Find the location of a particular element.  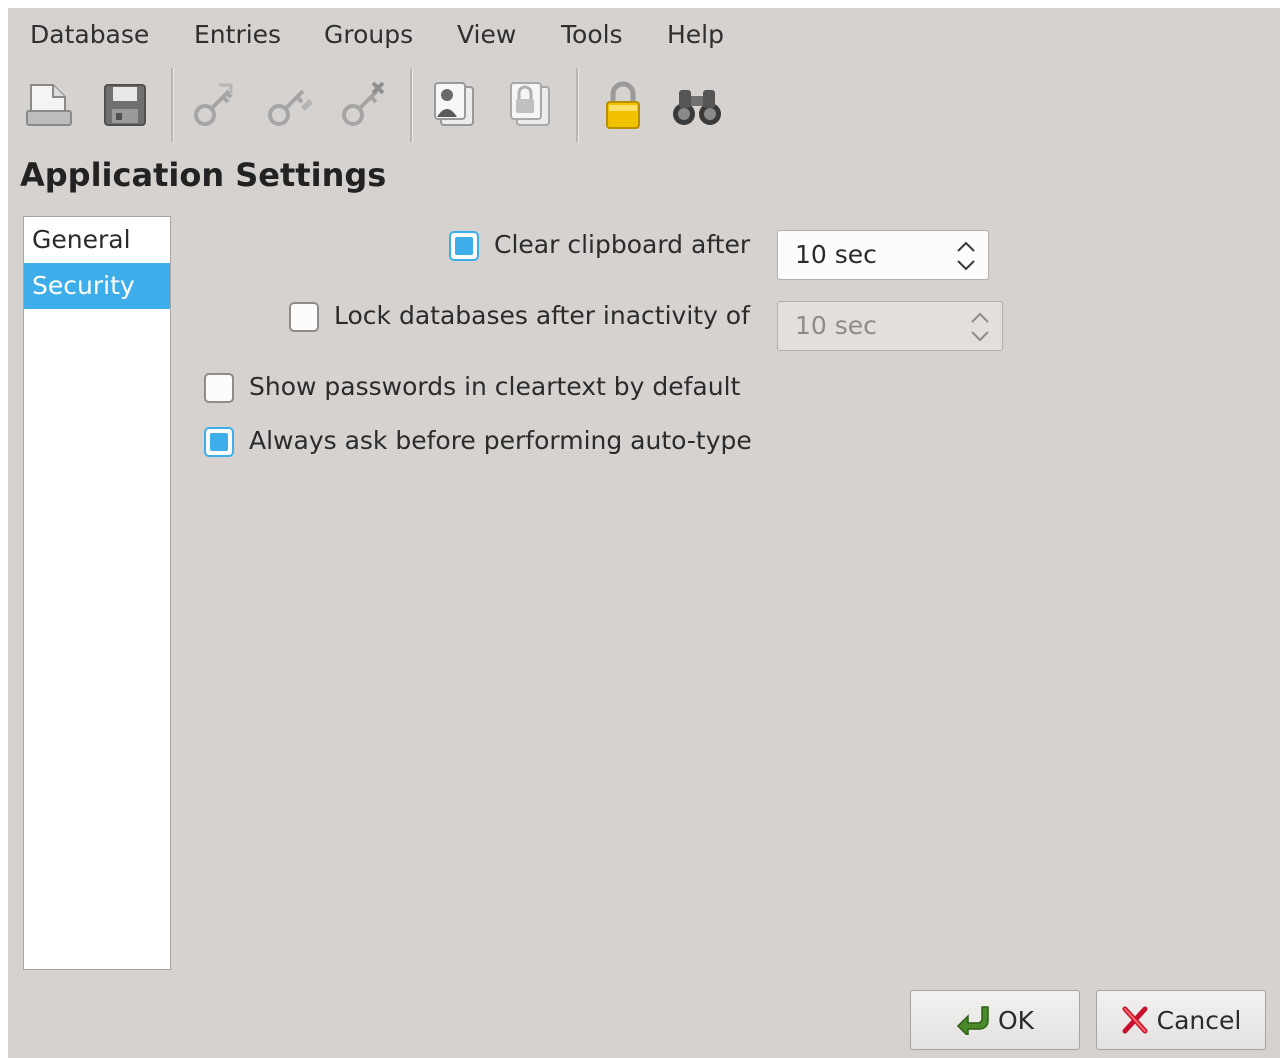

clear-clipboard-label: Clear clipboard after is located at coordinates (622, 244).